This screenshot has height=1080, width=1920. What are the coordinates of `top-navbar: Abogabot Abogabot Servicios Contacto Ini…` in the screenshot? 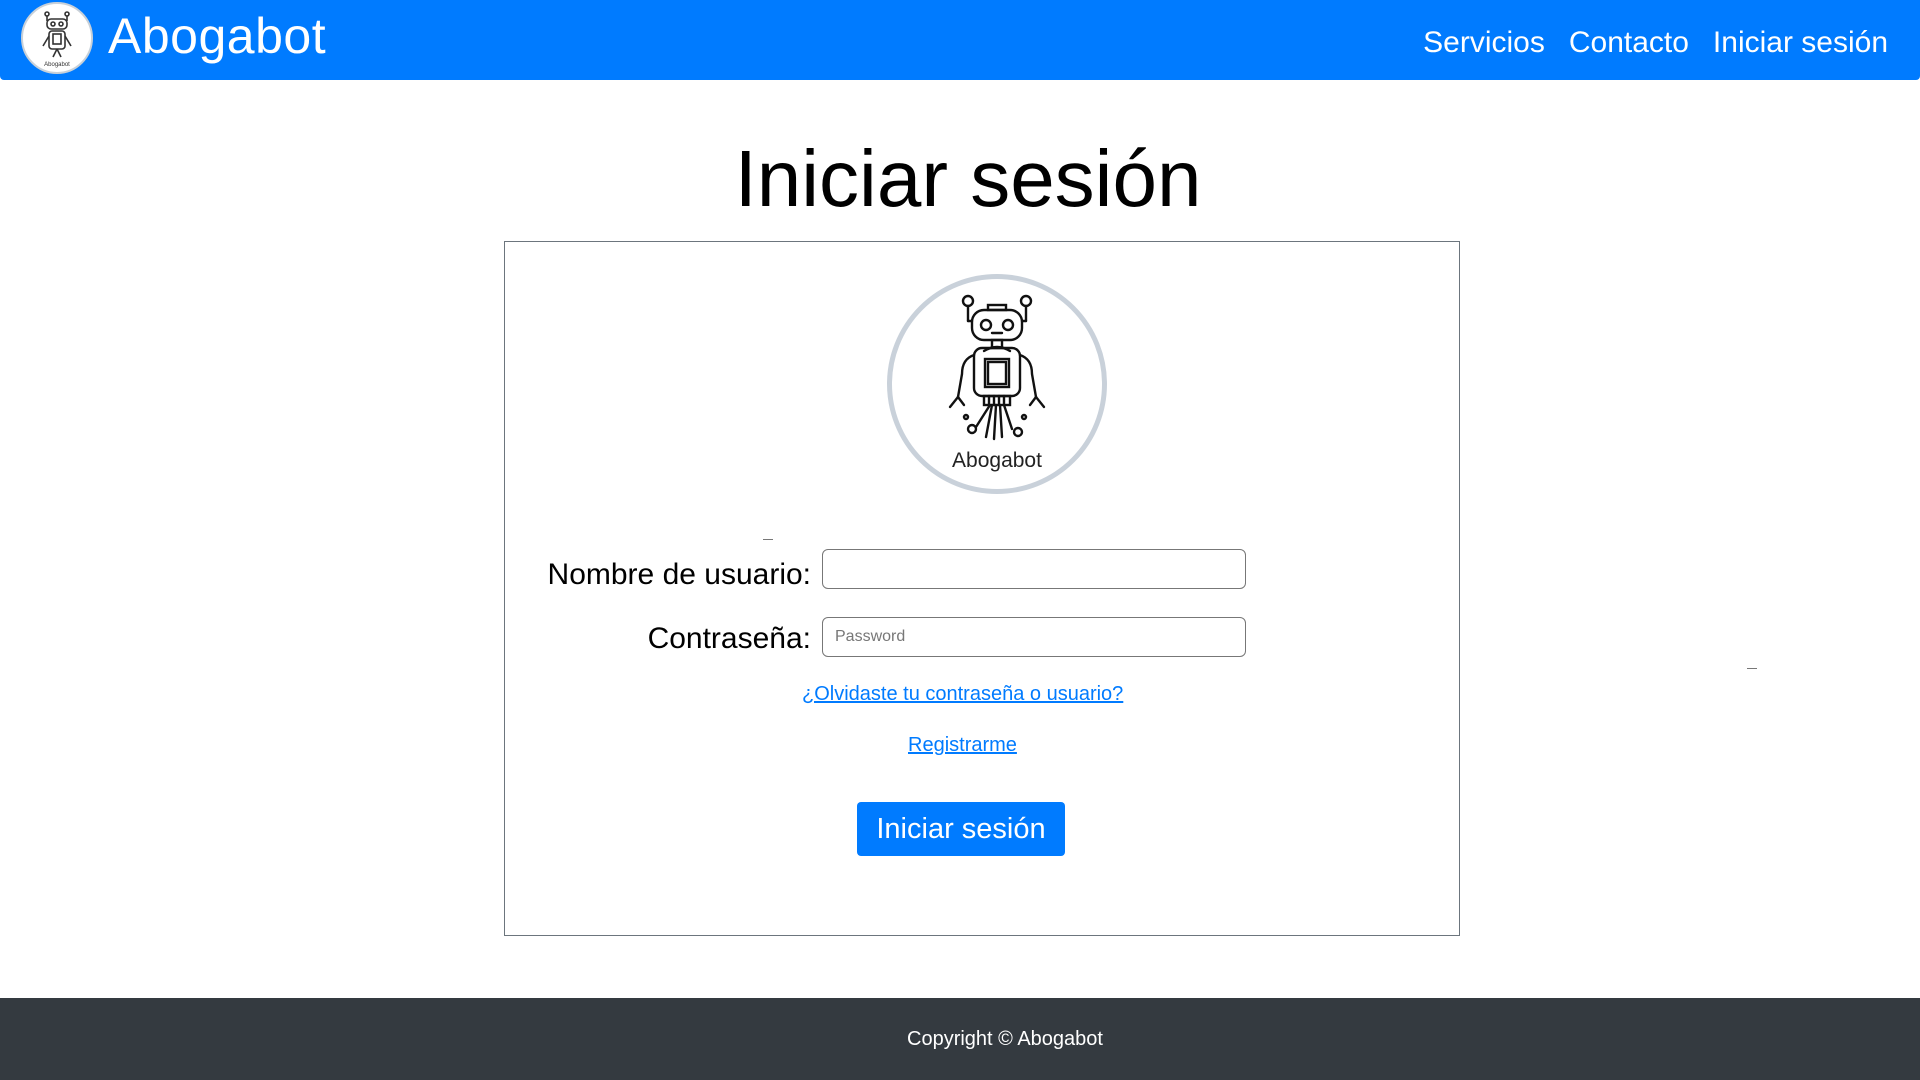 It's located at (960, 40).